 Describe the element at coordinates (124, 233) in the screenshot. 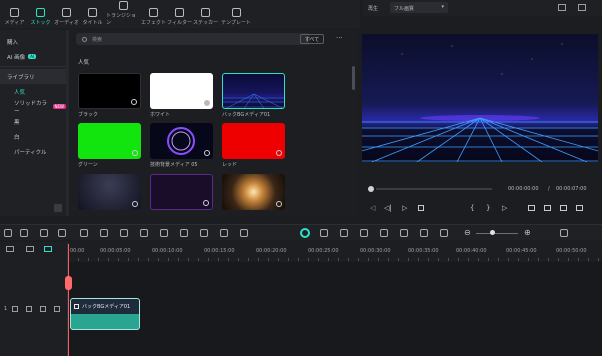

I see `crop-icon` at that location.